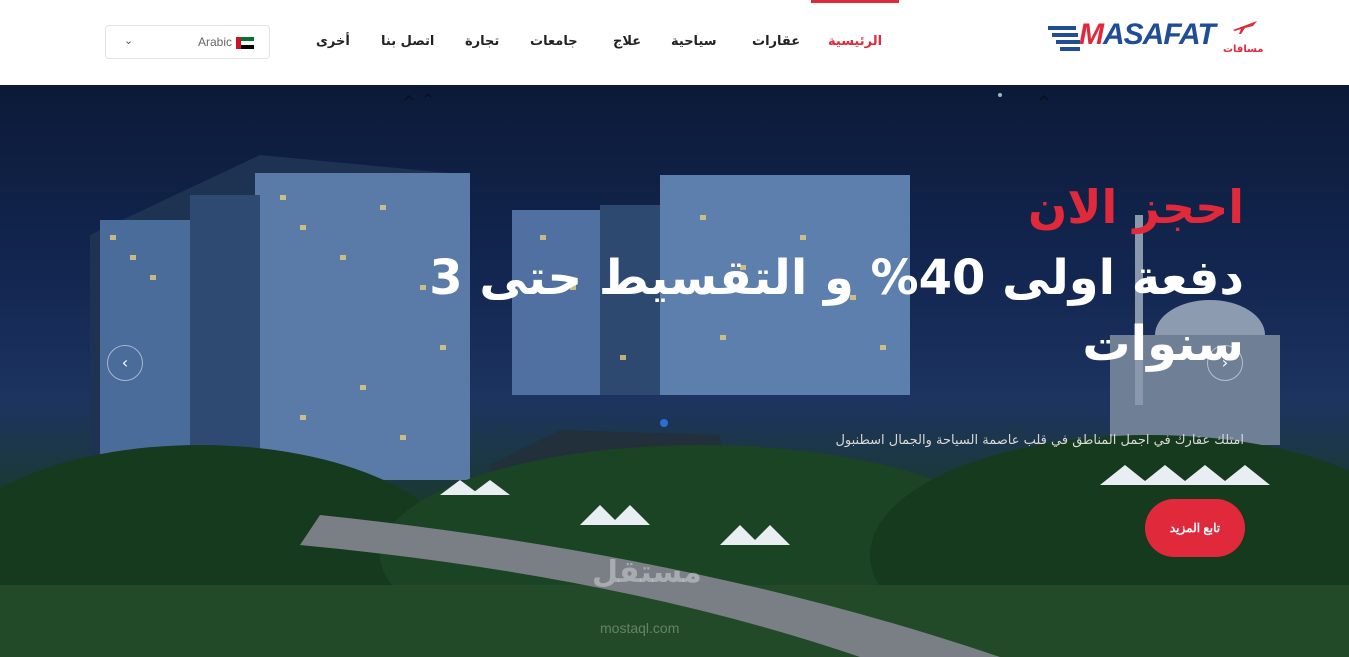  I want to click on watermark-url: mostaql.com, so click(640, 628).